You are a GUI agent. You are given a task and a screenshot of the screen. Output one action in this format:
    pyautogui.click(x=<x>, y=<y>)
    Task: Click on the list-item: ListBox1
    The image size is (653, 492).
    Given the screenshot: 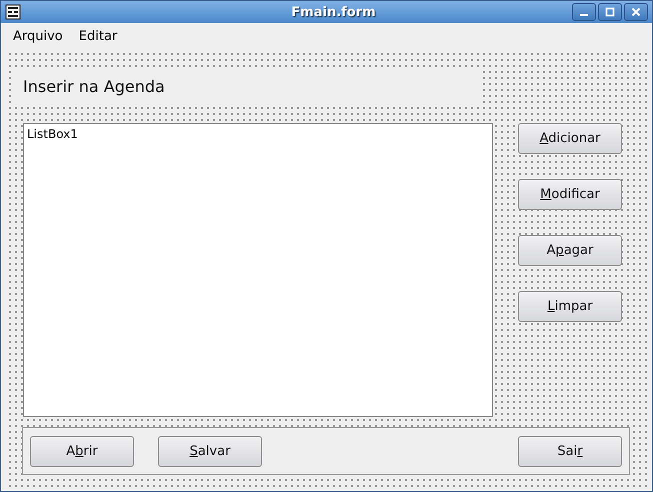 What is the action you would take?
    pyautogui.click(x=258, y=134)
    